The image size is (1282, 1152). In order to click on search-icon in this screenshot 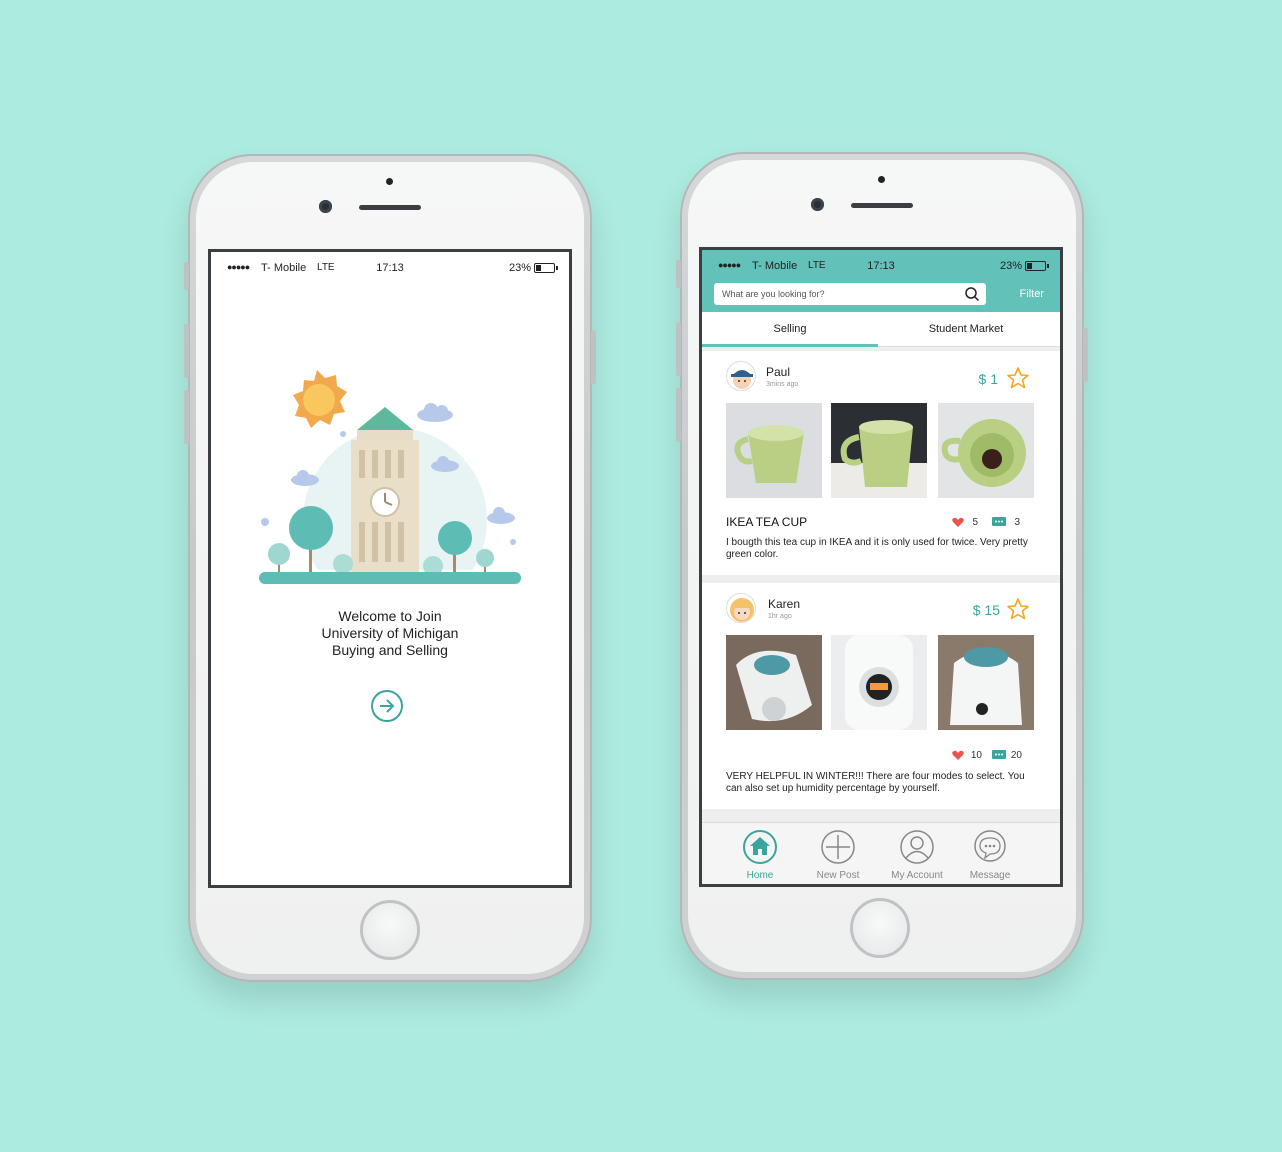, I will do `click(972, 294)`.